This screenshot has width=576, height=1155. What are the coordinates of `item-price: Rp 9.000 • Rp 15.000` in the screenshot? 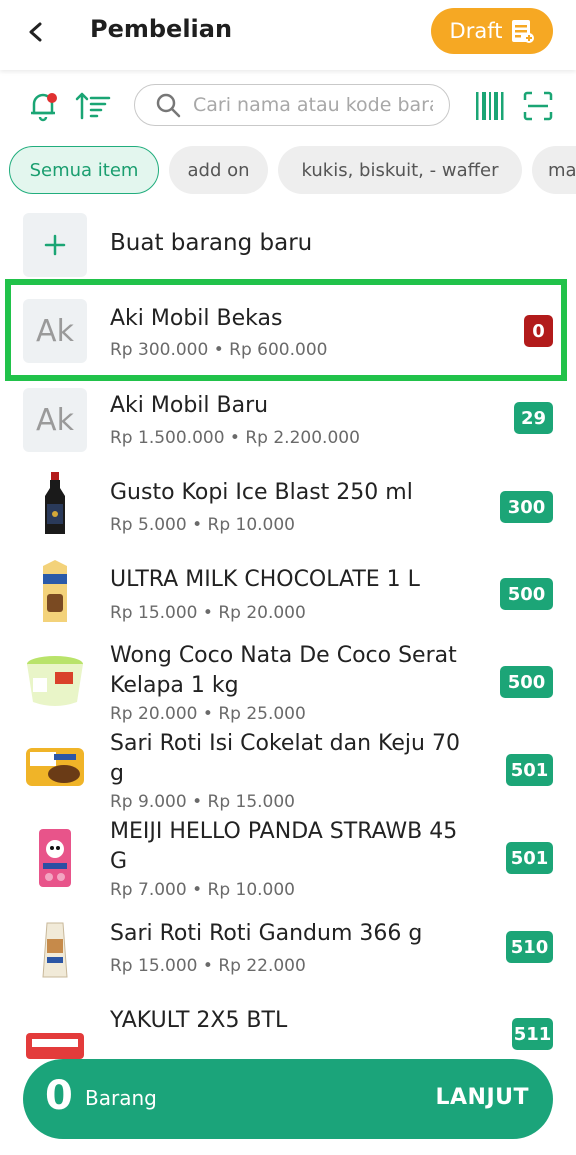 It's located at (202, 802).